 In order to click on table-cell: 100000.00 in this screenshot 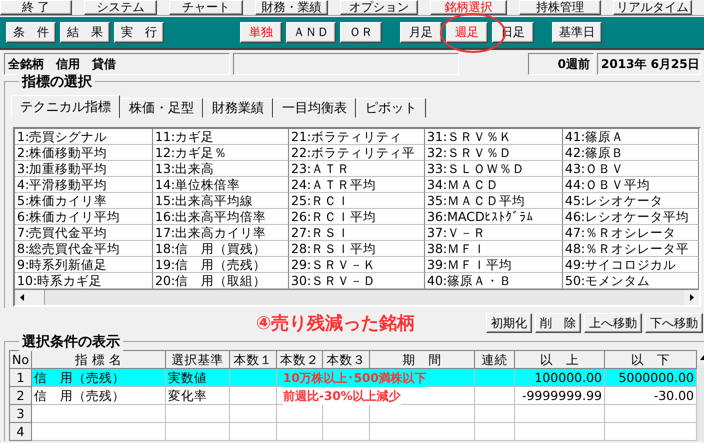, I will do `click(568, 377)`.